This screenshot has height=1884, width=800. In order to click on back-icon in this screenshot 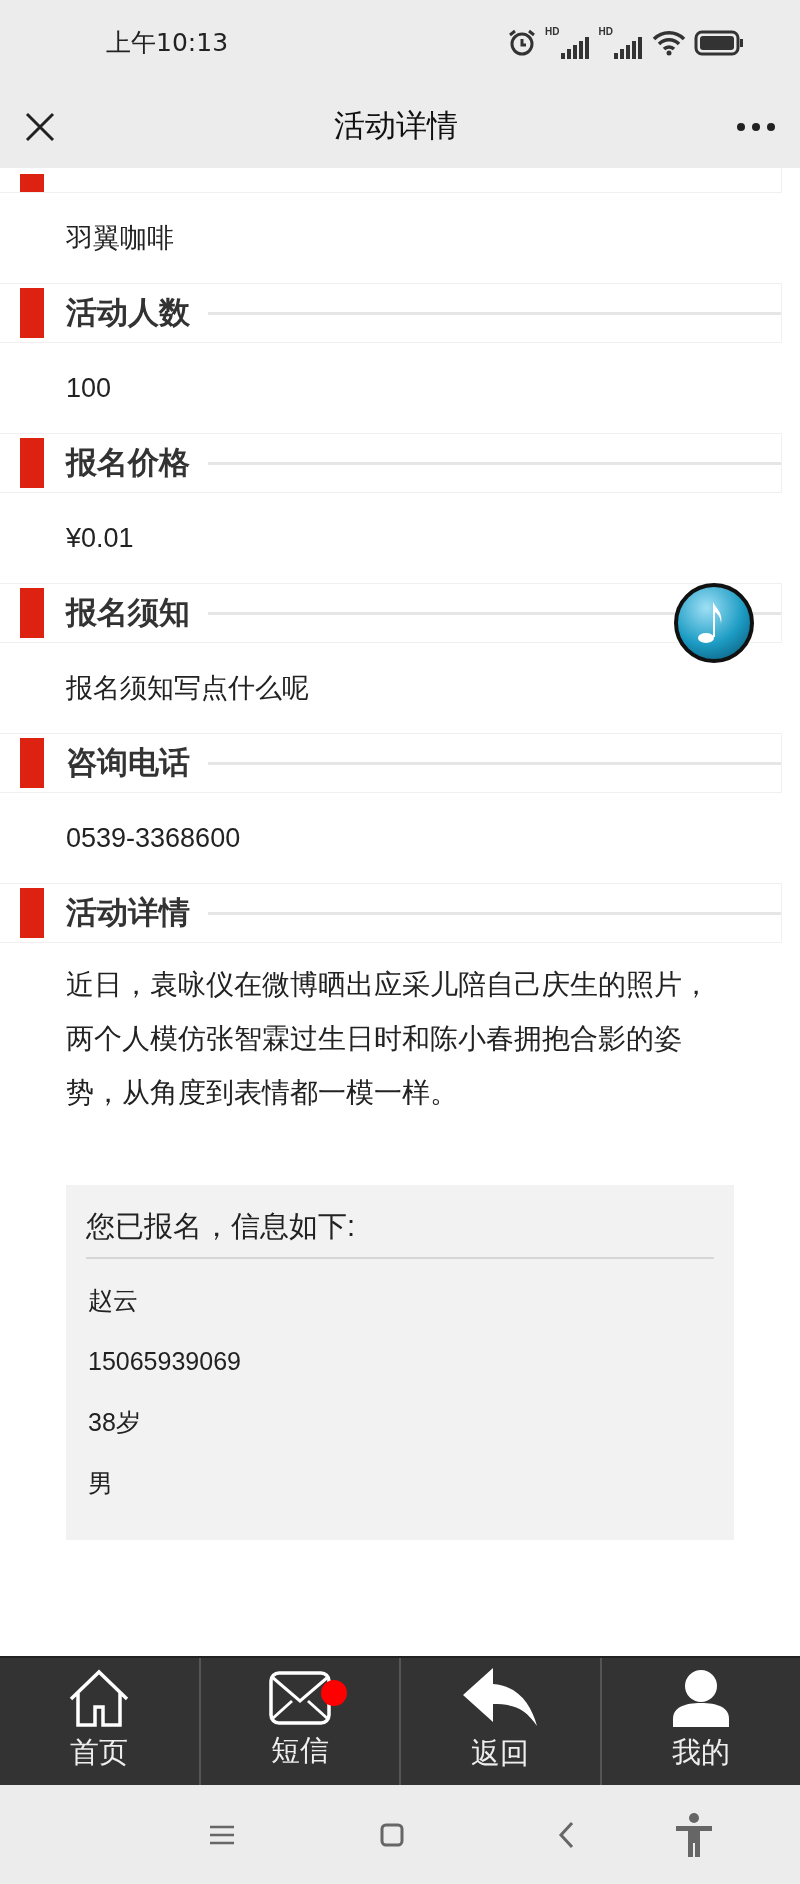, I will do `click(566, 1835)`.